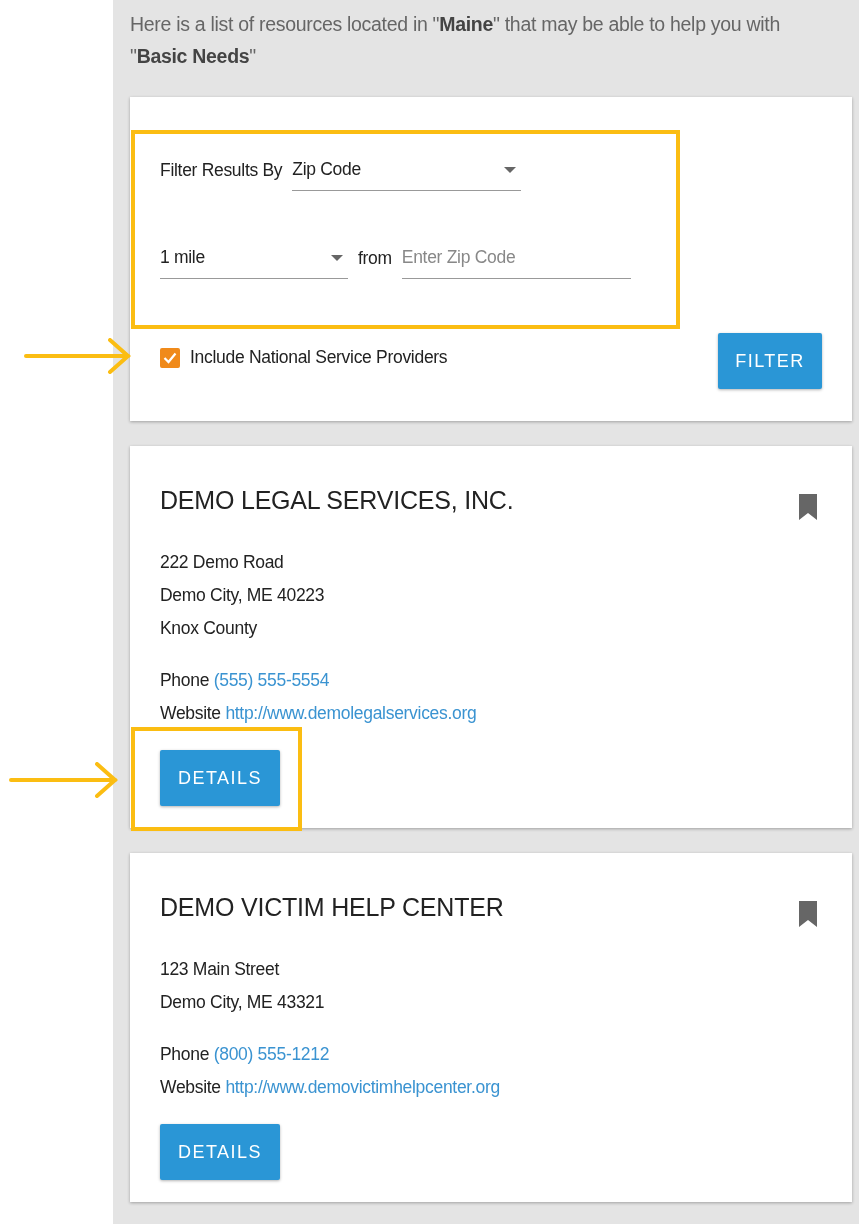 This screenshot has width=859, height=1224. What do you see at coordinates (271, 1054) in the screenshot?
I see `phone-link: (800) 555-1212` at bounding box center [271, 1054].